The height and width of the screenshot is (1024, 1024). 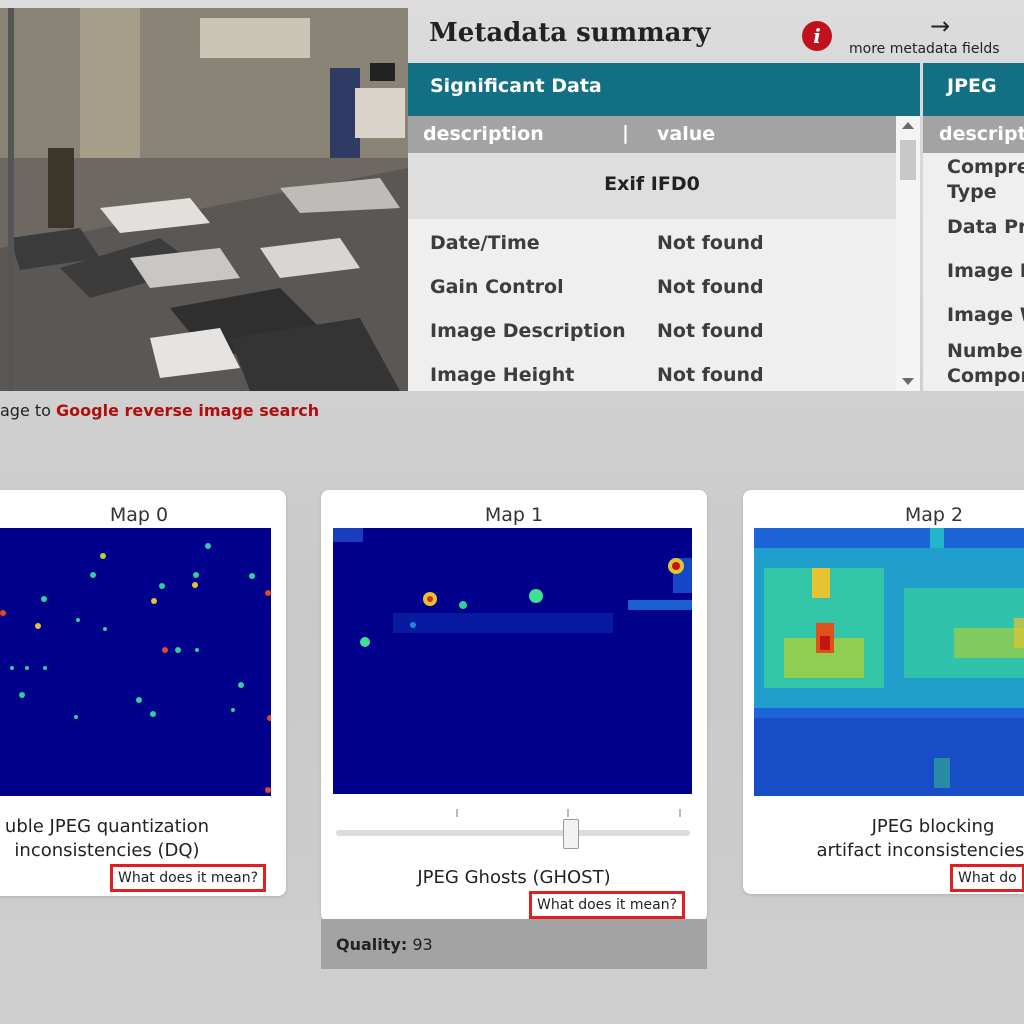 I want to click on map-title: Map 2, so click(x=934, y=515).